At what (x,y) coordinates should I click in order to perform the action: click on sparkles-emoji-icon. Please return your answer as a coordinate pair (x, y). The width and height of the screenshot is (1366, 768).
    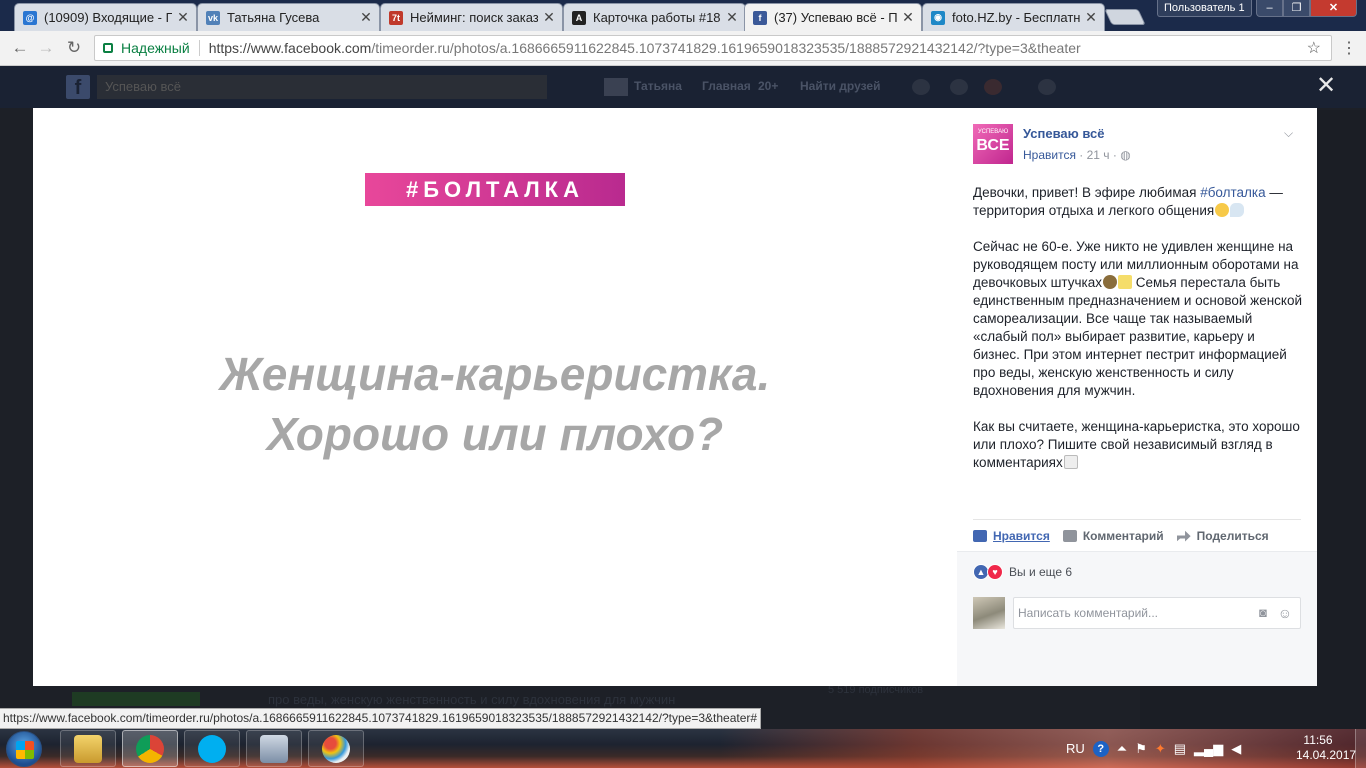
    Looking at the image, I should click on (1125, 282).